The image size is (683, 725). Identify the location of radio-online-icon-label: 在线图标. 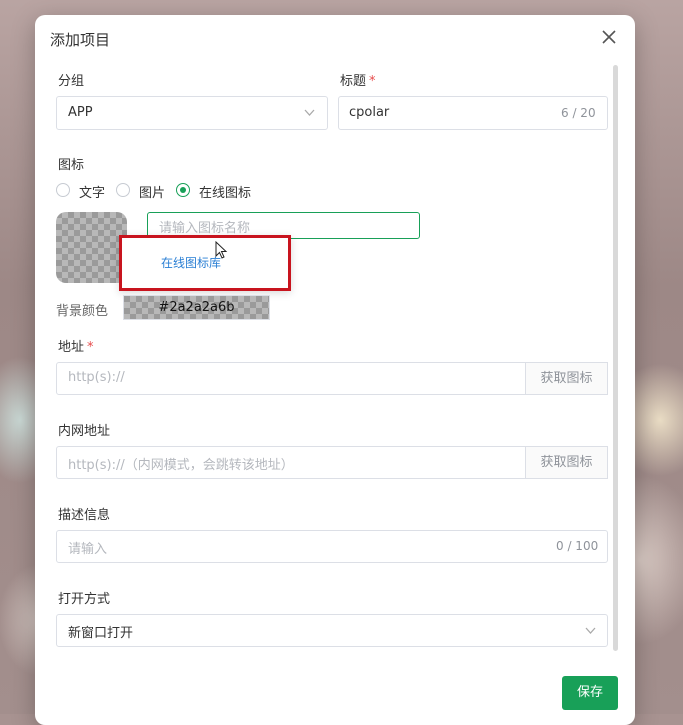
(225, 193).